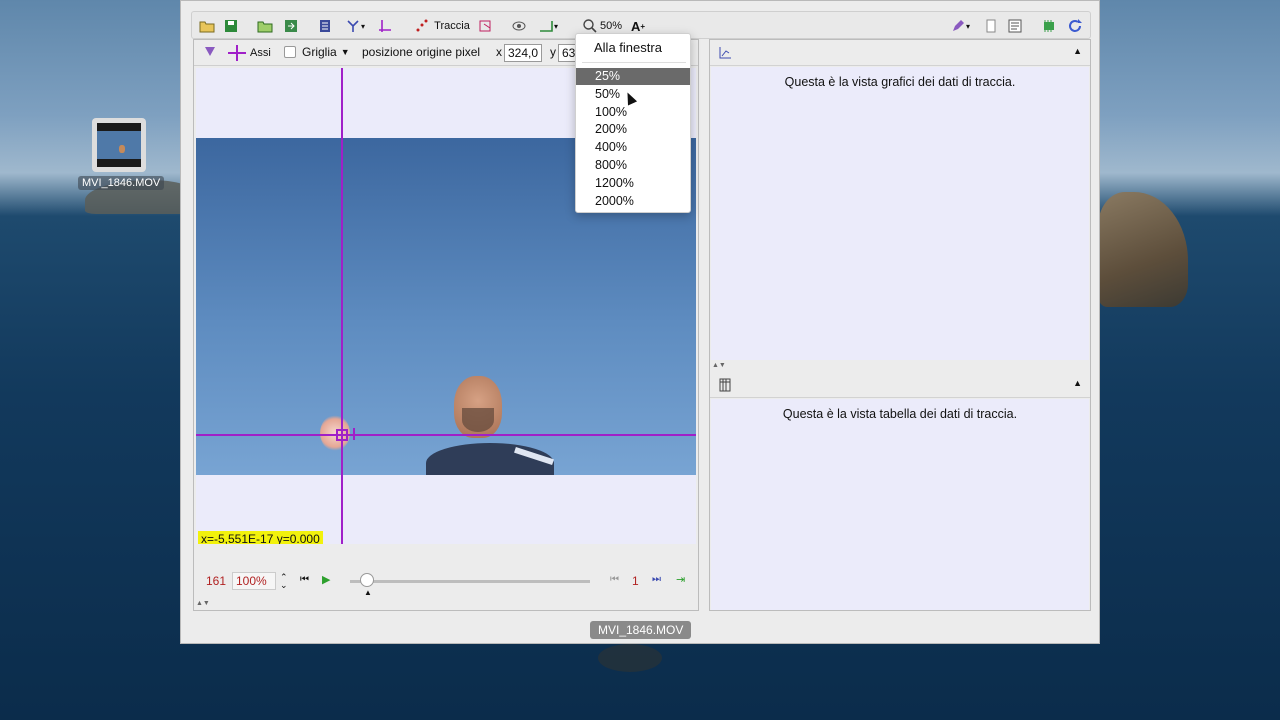 This screenshot has height=720, width=1280. I want to click on notes-icon, so click(991, 26).